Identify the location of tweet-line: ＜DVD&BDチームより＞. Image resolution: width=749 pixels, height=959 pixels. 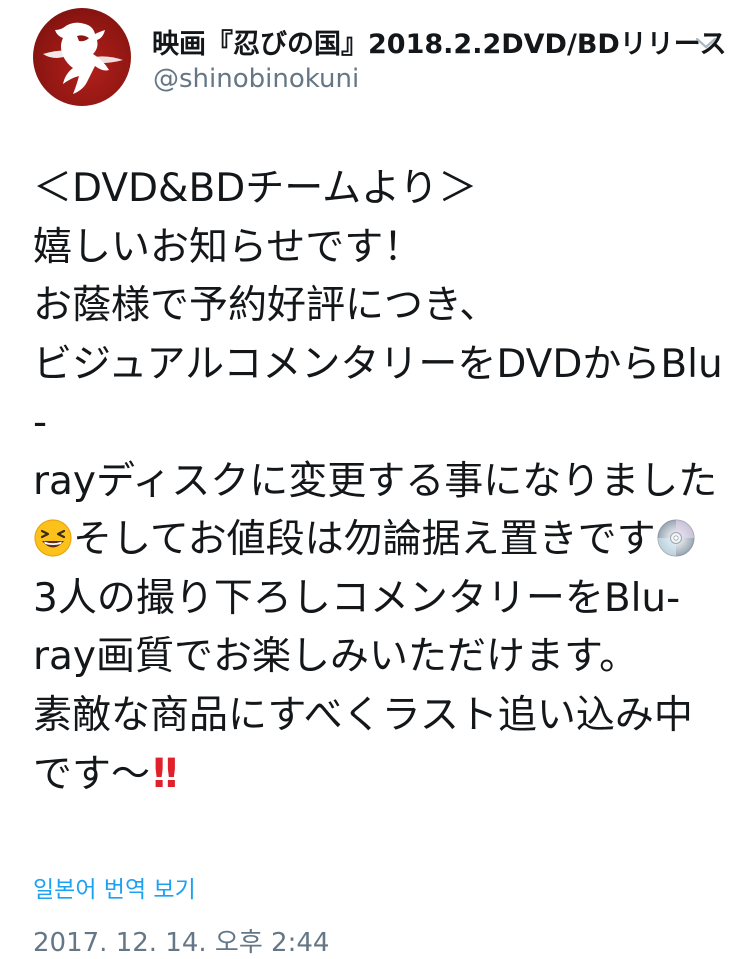
(255, 188).